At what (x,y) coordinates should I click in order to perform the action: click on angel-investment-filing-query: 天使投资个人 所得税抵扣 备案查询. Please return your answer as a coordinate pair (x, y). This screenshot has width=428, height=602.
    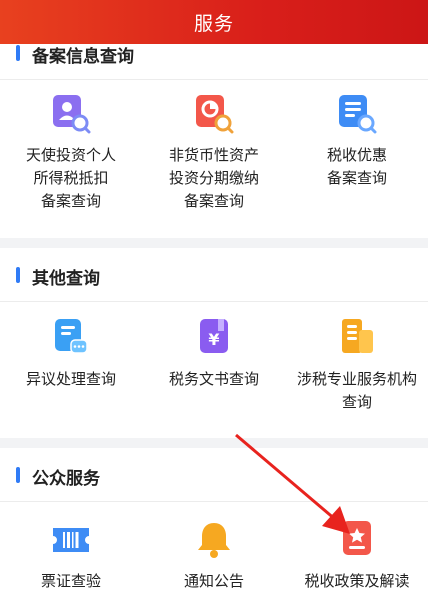
    Looking at the image, I should click on (71, 153).